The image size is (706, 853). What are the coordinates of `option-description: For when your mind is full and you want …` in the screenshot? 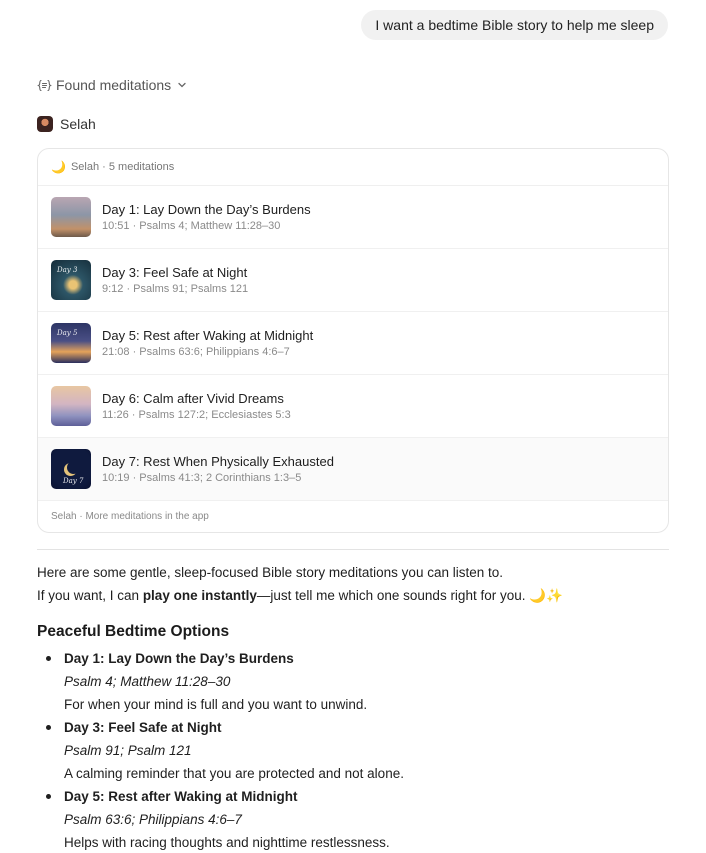 It's located at (216, 704).